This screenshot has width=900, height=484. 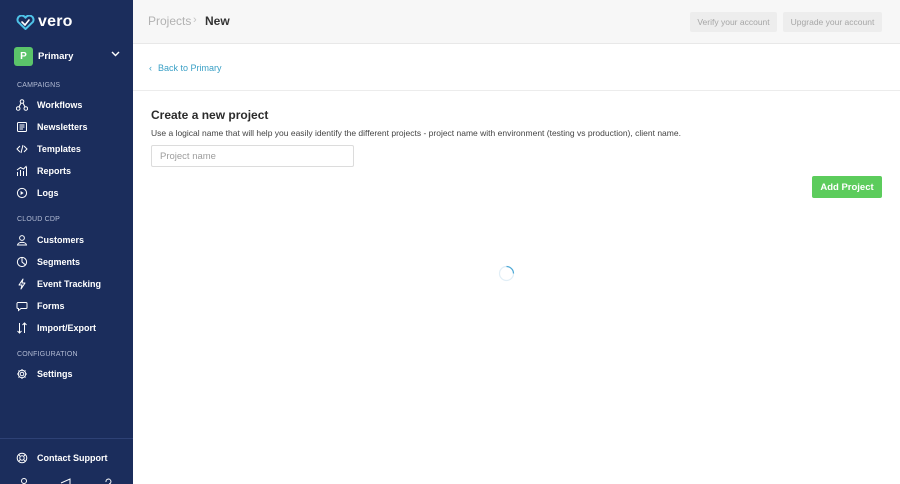 What do you see at coordinates (22, 284) in the screenshot?
I see `bolt-icon` at bounding box center [22, 284].